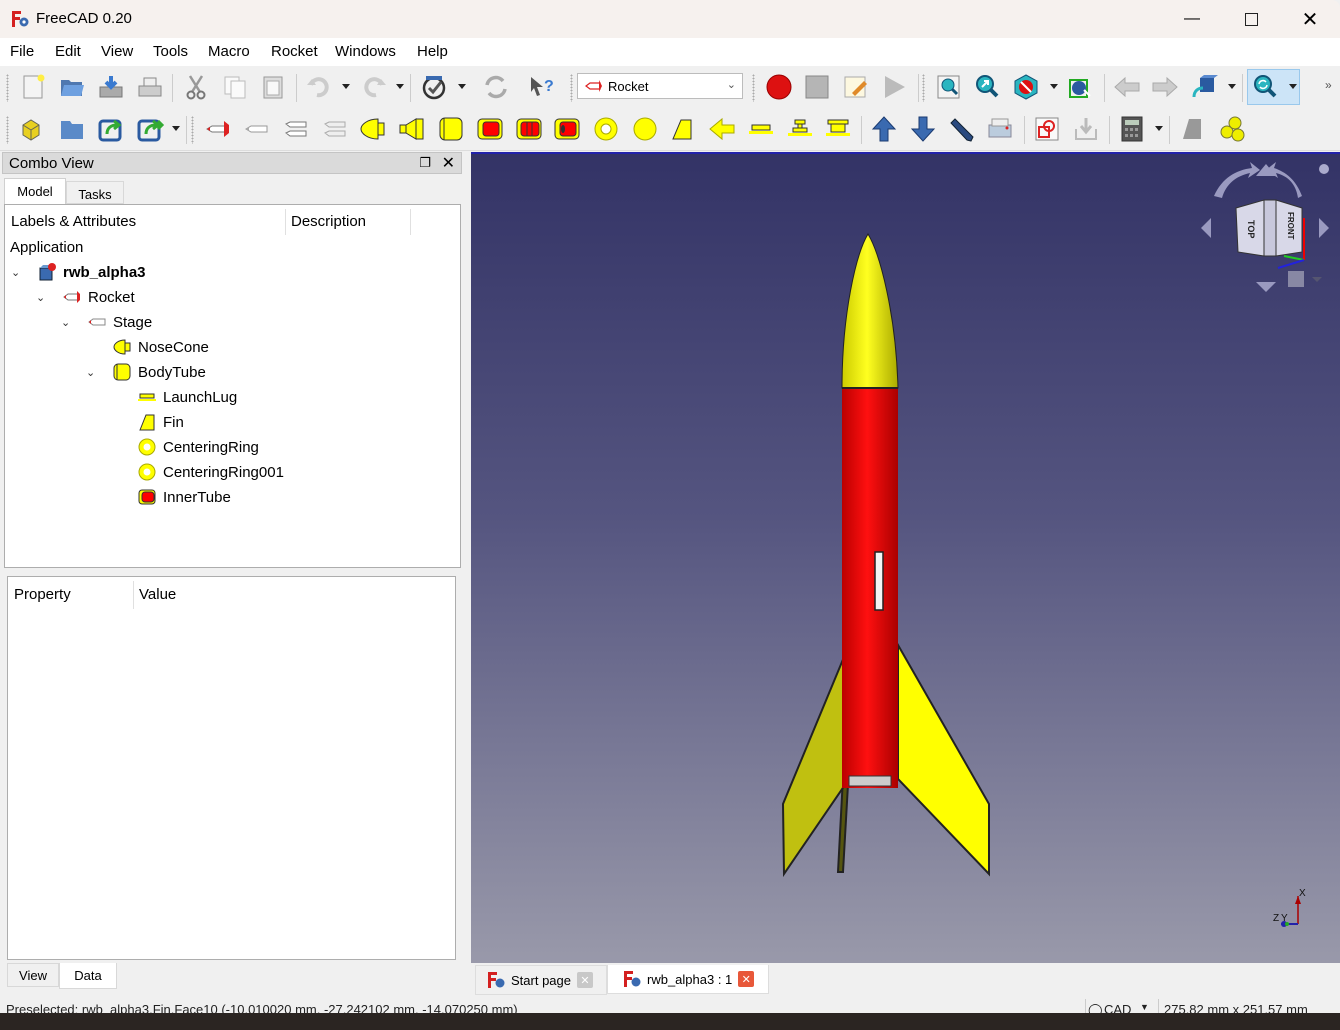 This screenshot has width=1340, height=1030. I want to click on close-button: ✕, so click(1310, 19).